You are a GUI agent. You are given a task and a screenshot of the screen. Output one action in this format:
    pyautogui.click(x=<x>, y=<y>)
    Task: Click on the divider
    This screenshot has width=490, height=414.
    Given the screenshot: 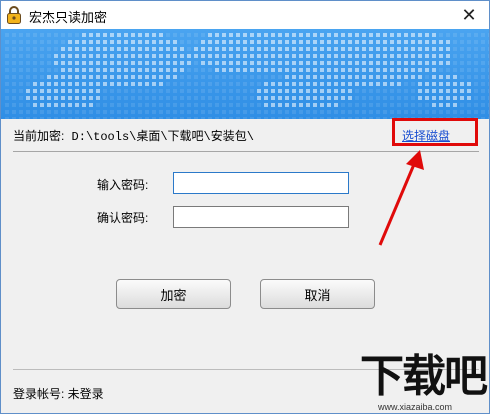 What is the action you would take?
    pyautogui.click(x=246, y=151)
    